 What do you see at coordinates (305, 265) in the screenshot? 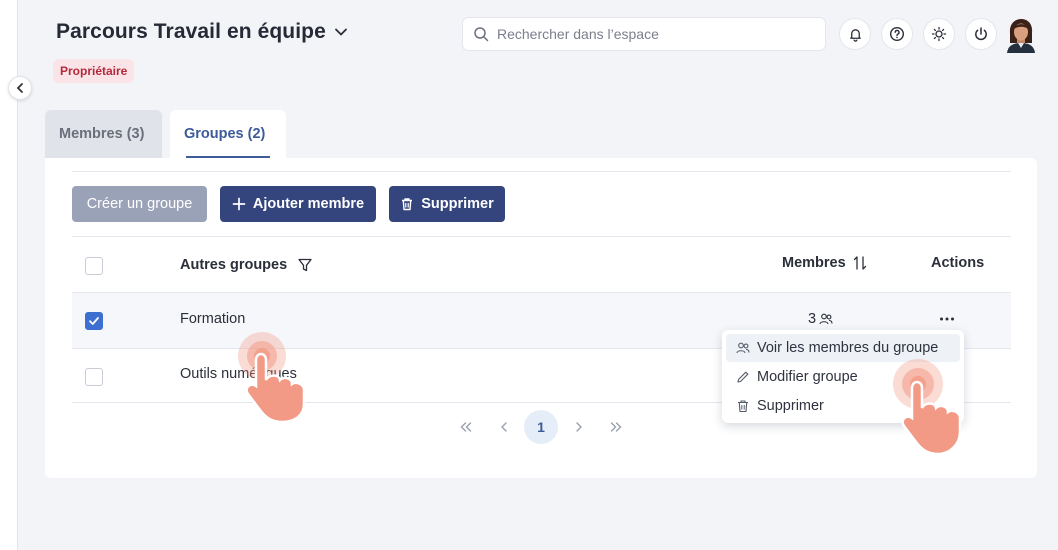
I see `filter-icon` at bounding box center [305, 265].